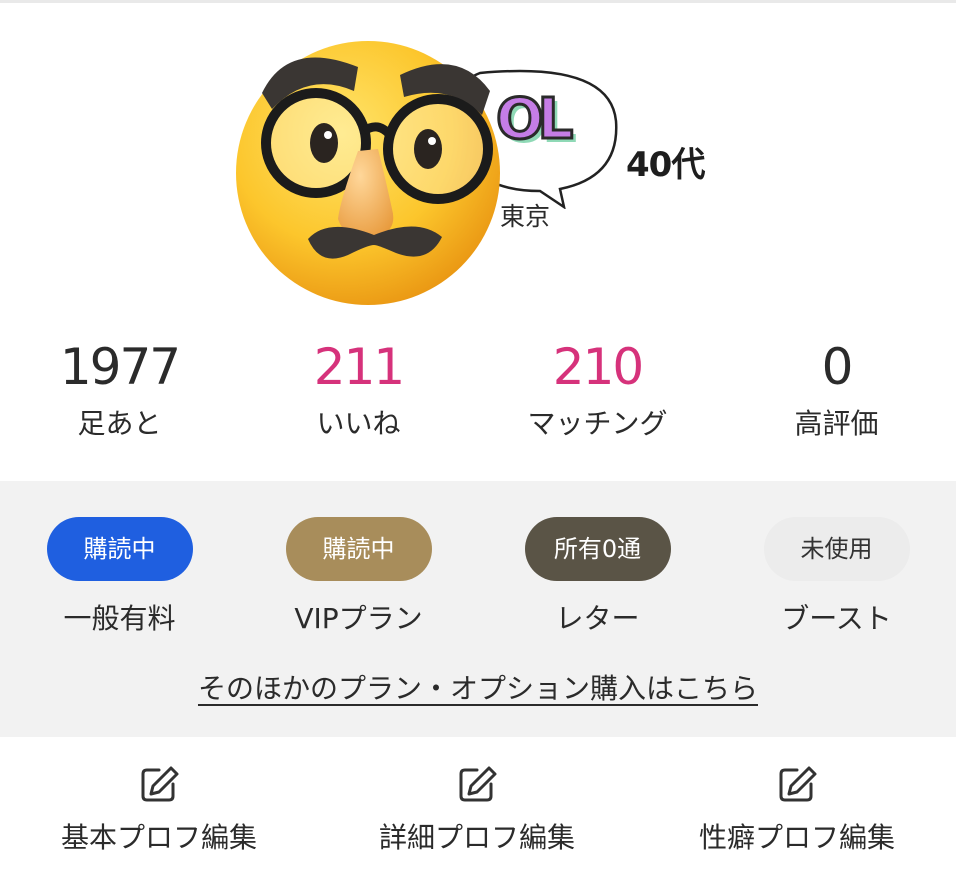  Describe the element at coordinates (836, 423) in the screenshot. I see `stat-label: 高評価` at that location.